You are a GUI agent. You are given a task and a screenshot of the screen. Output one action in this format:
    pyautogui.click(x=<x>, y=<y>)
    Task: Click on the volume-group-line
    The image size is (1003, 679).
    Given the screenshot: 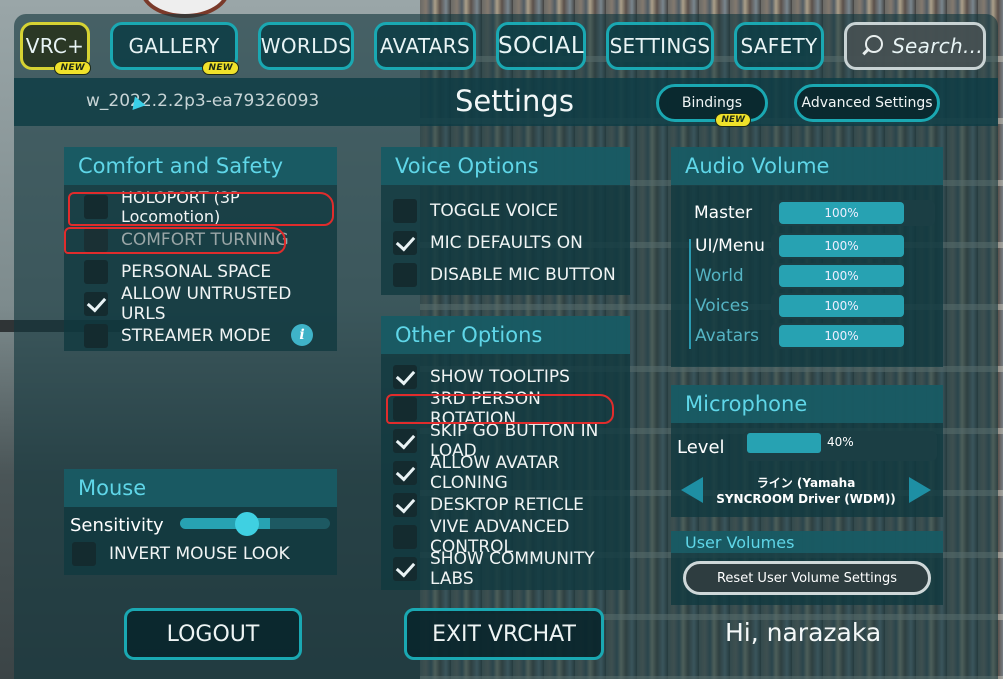 What is the action you would take?
    pyautogui.click(x=690, y=294)
    